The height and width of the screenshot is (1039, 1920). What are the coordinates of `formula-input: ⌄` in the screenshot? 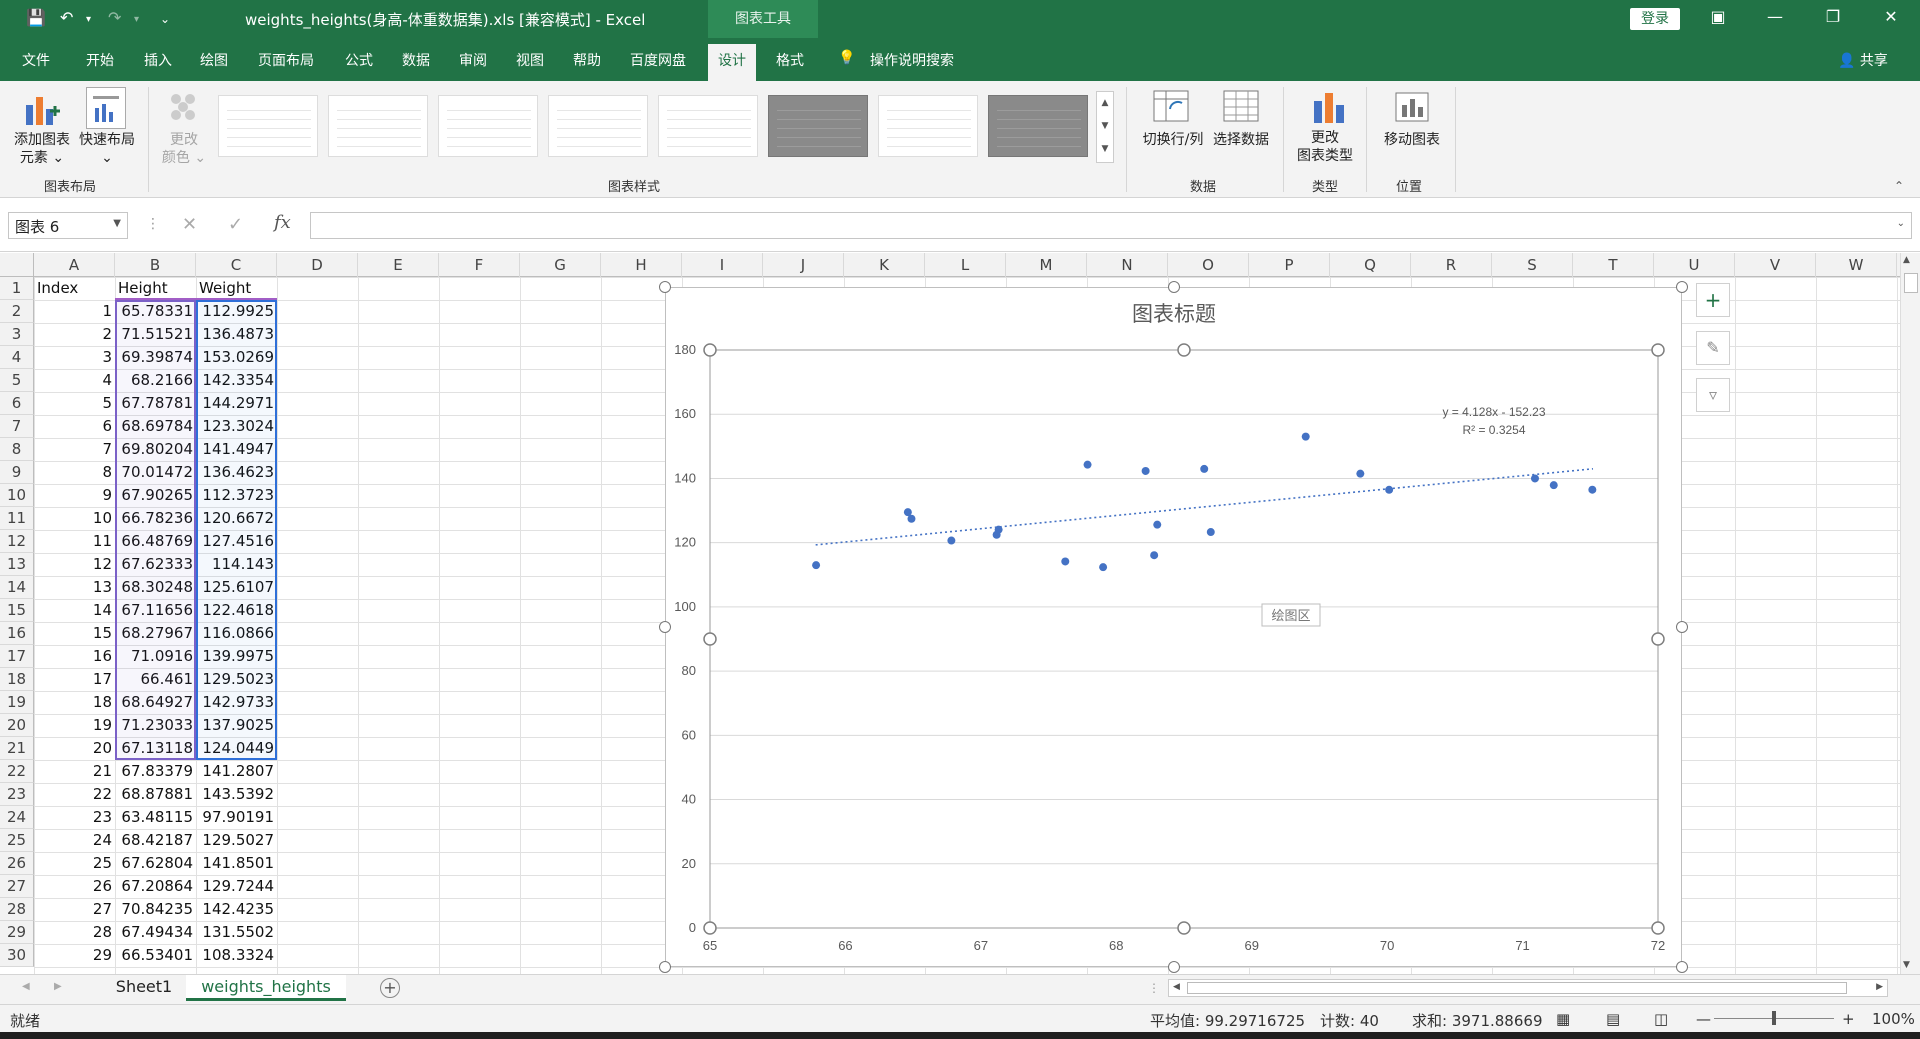 It's located at (1111, 225).